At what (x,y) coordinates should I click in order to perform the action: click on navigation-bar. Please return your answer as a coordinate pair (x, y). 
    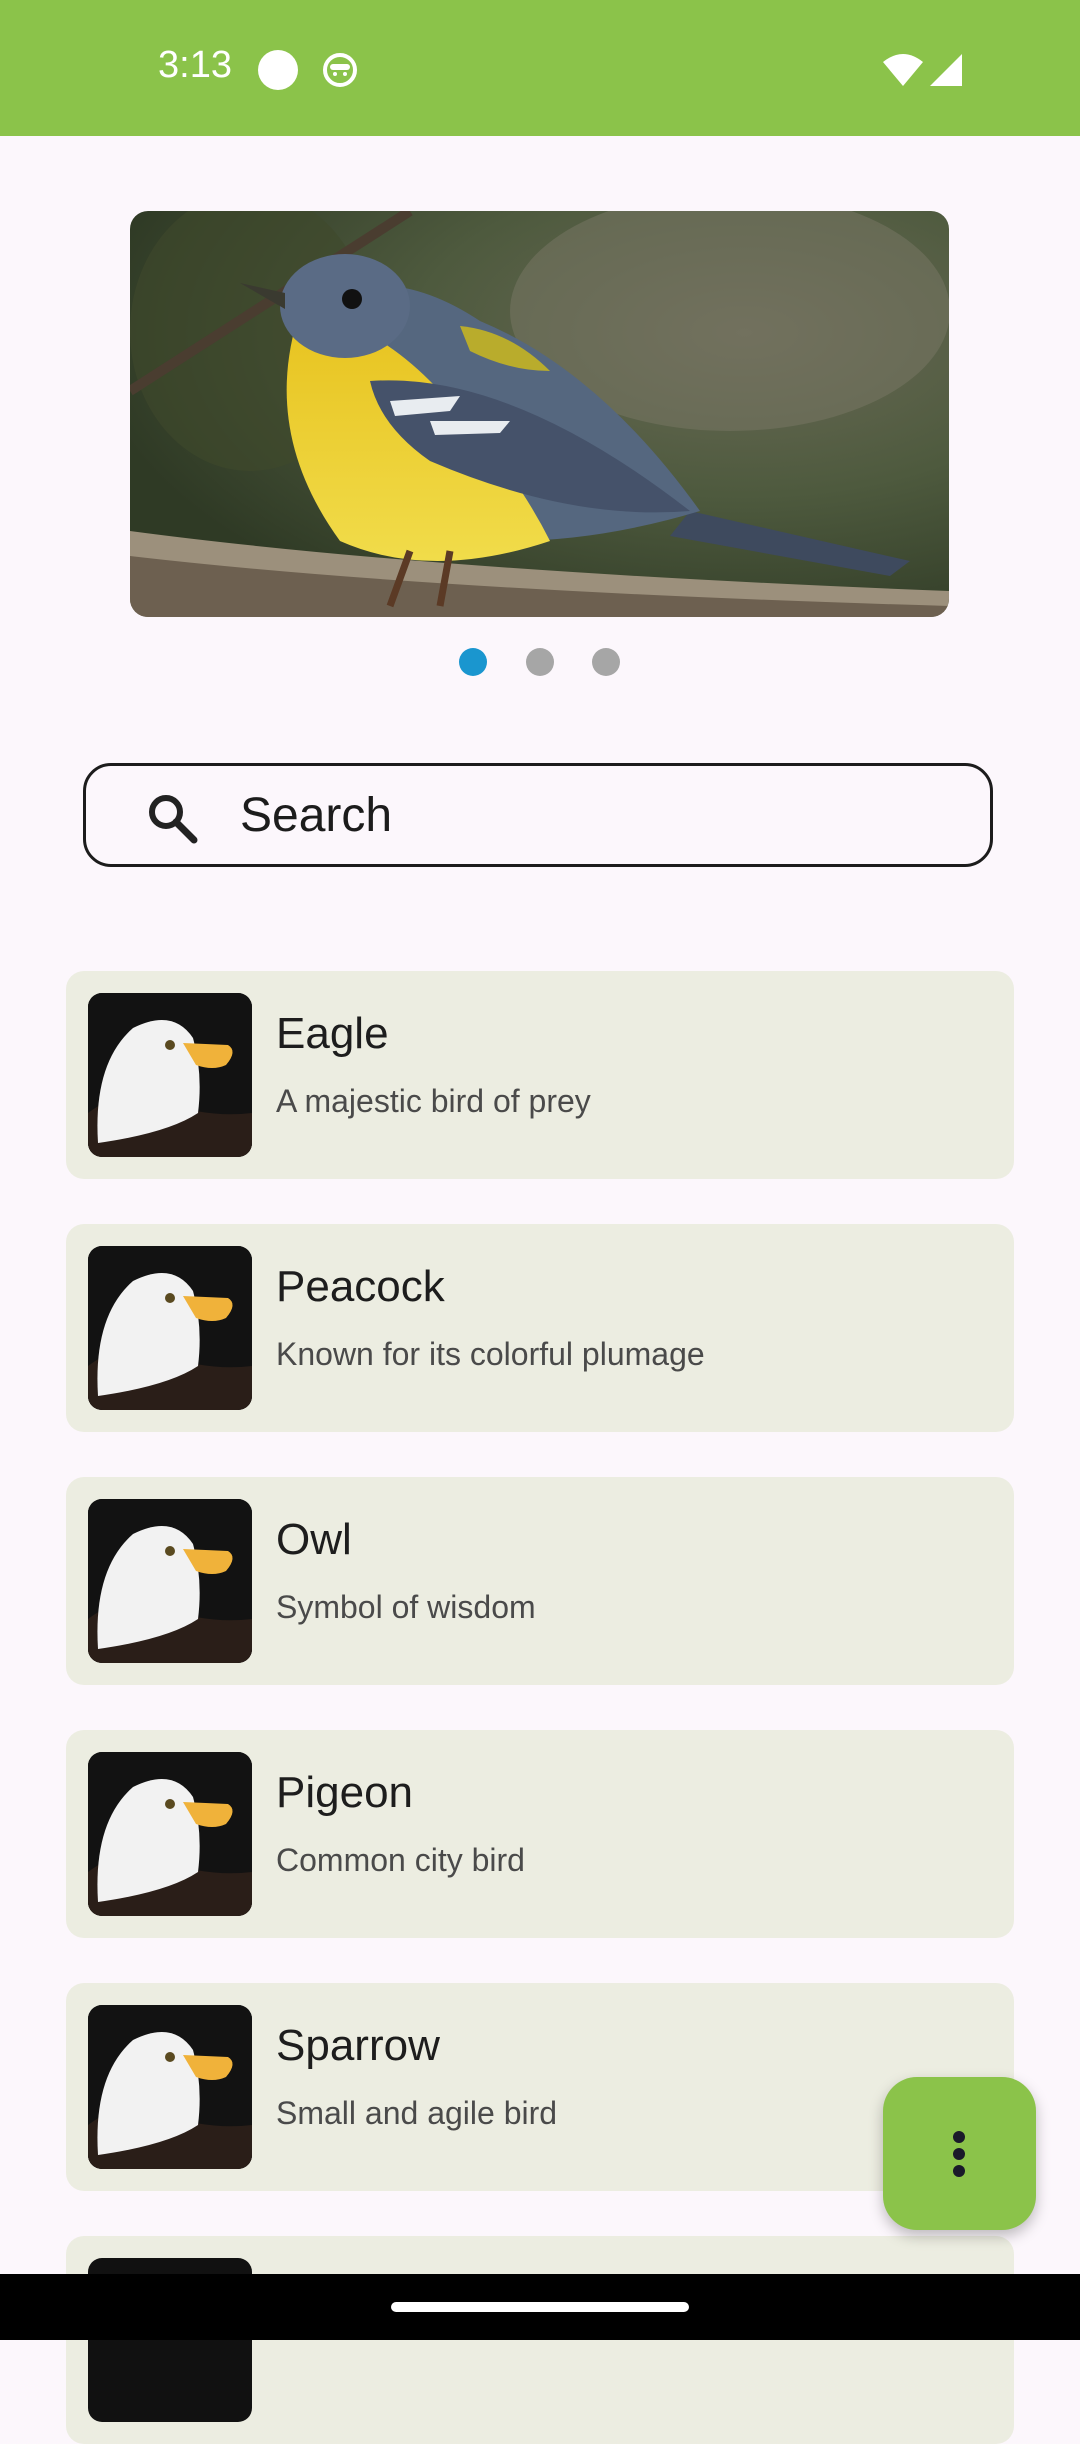
    Looking at the image, I should click on (540, 2307).